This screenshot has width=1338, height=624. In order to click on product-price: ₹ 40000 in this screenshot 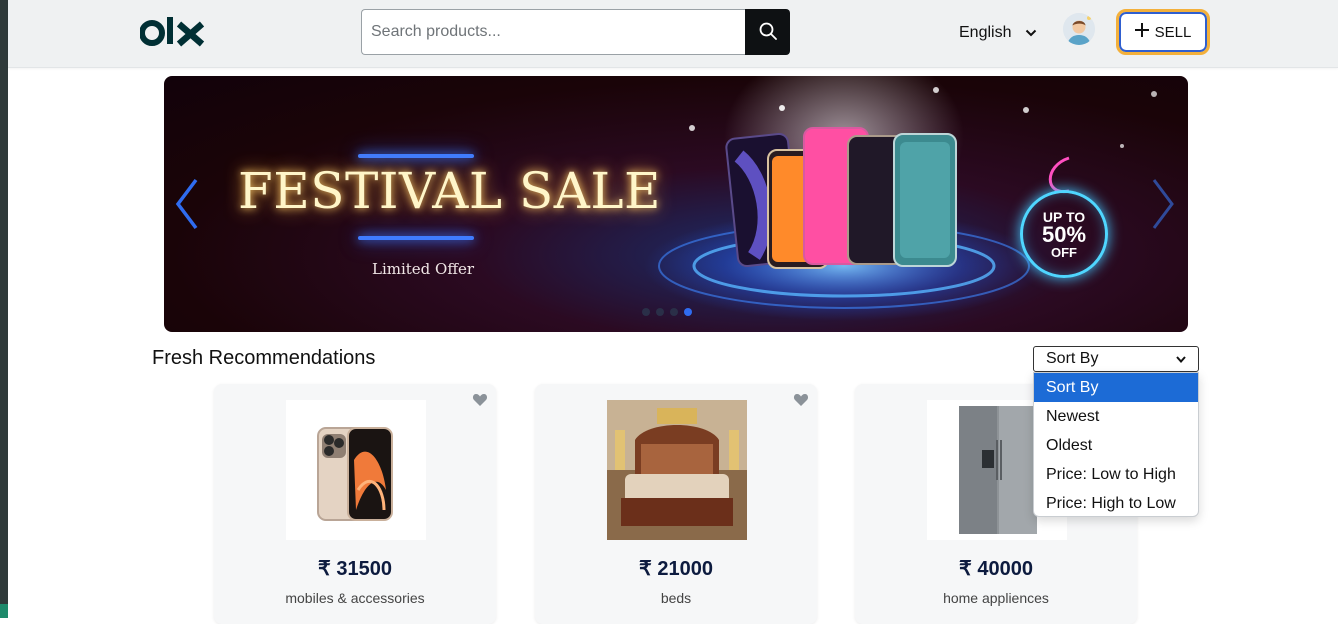, I will do `click(996, 569)`.